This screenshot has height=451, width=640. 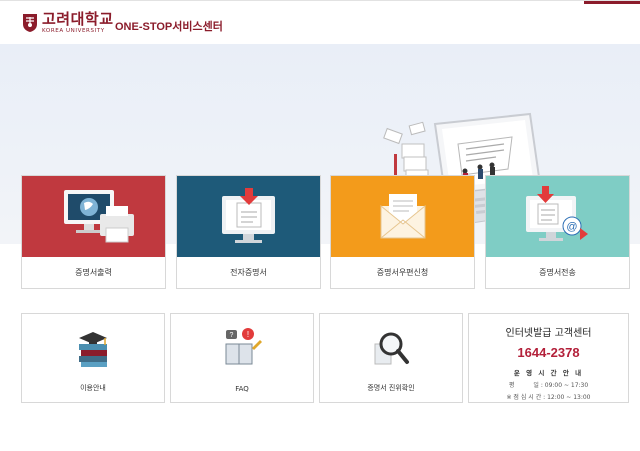 I want to click on monitor-download-icon, so click(x=248, y=215).